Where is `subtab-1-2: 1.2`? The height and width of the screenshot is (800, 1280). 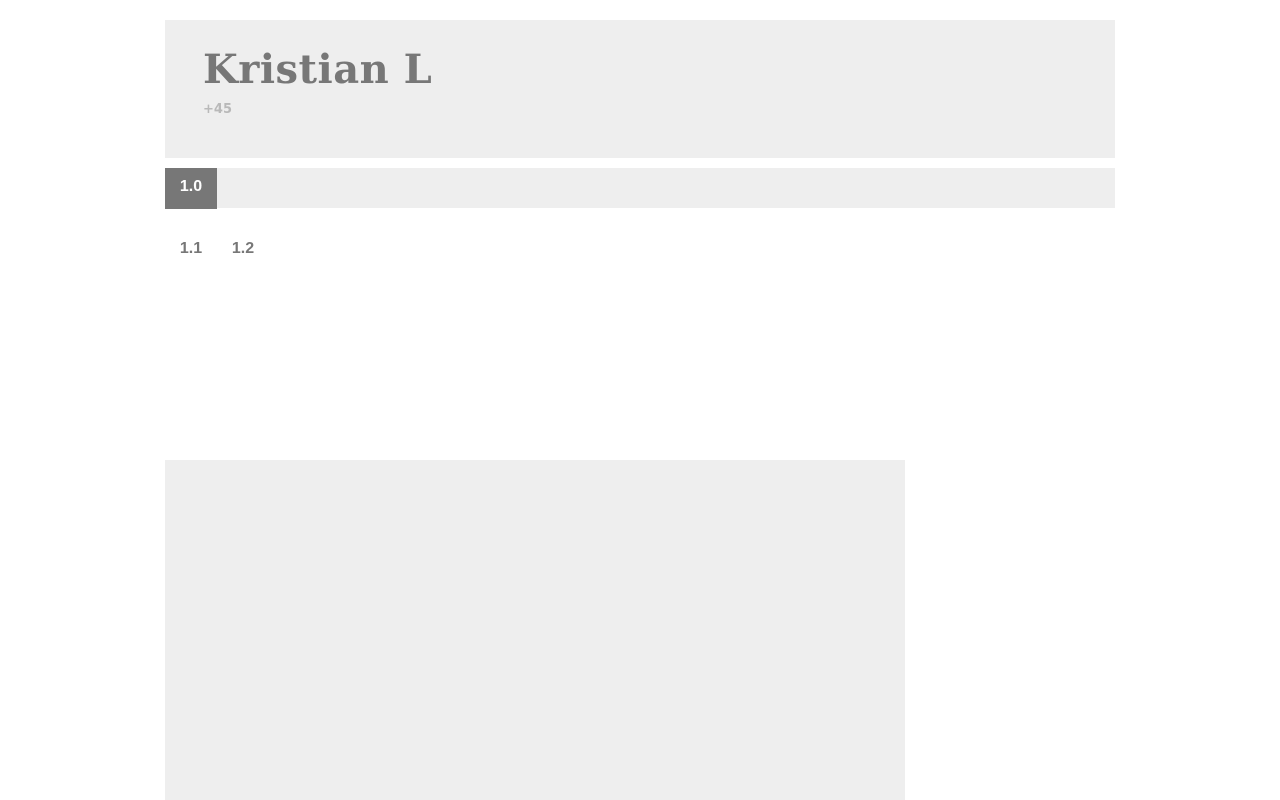
subtab-1-2: 1.2 is located at coordinates (243, 250).